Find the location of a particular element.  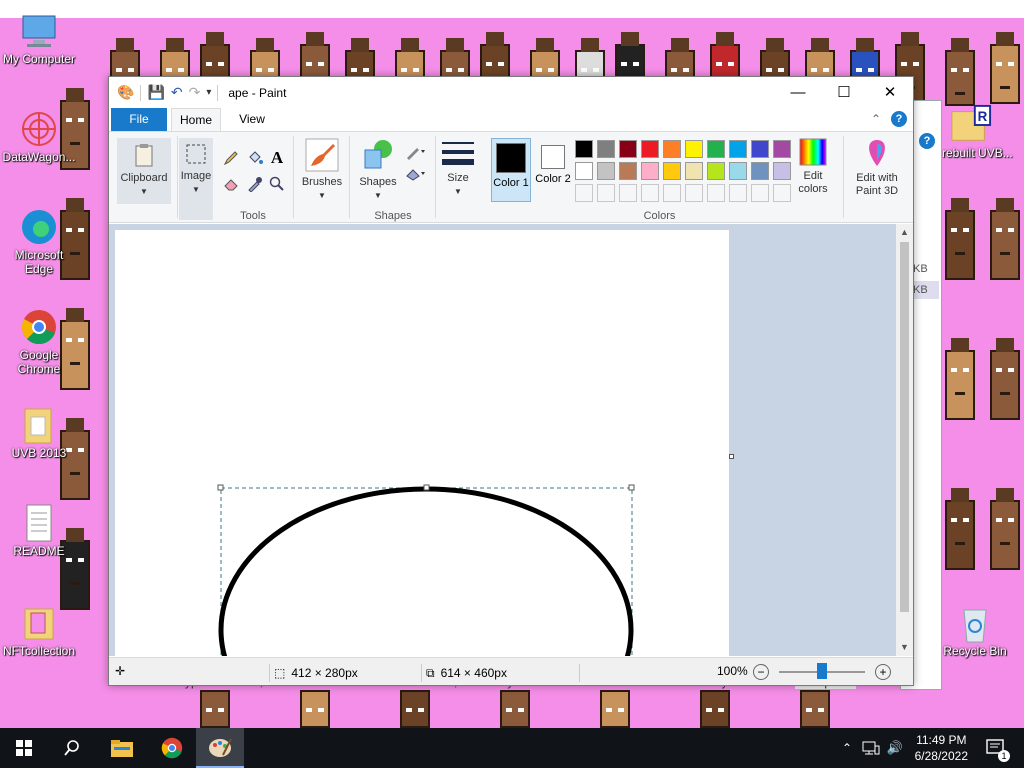

magnifier-icon is located at coordinates (277, 184).